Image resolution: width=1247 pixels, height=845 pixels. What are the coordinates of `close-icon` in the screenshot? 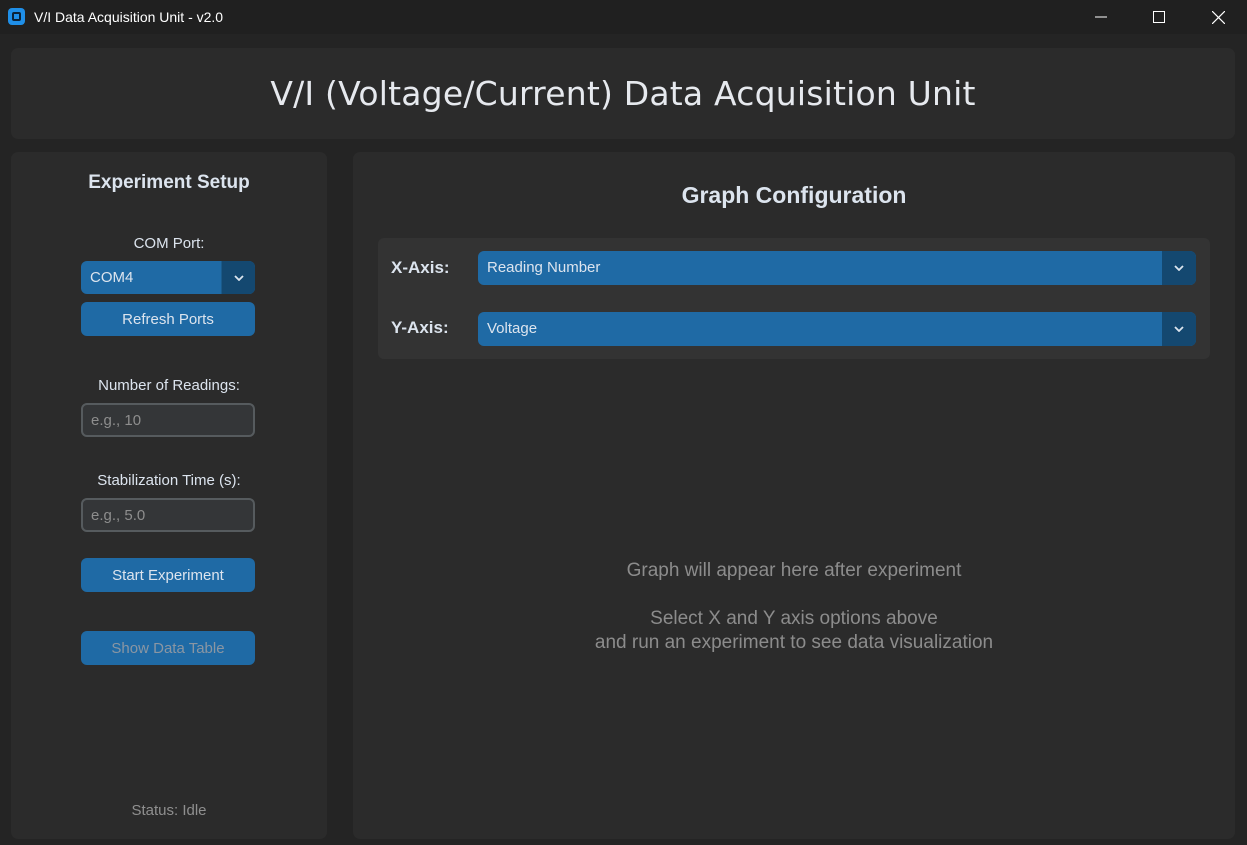 It's located at (1218, 17).